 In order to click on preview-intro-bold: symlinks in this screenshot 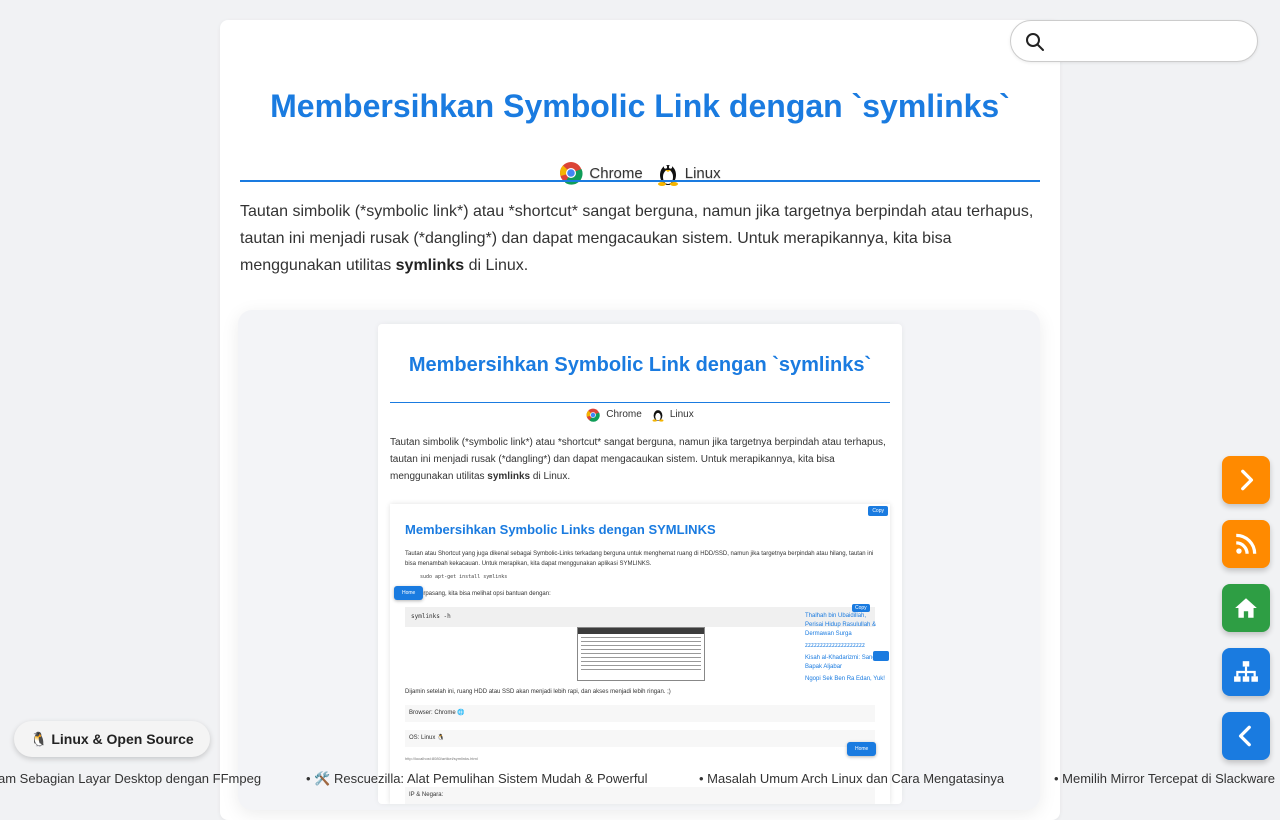, I will do `click(509, 476)`.